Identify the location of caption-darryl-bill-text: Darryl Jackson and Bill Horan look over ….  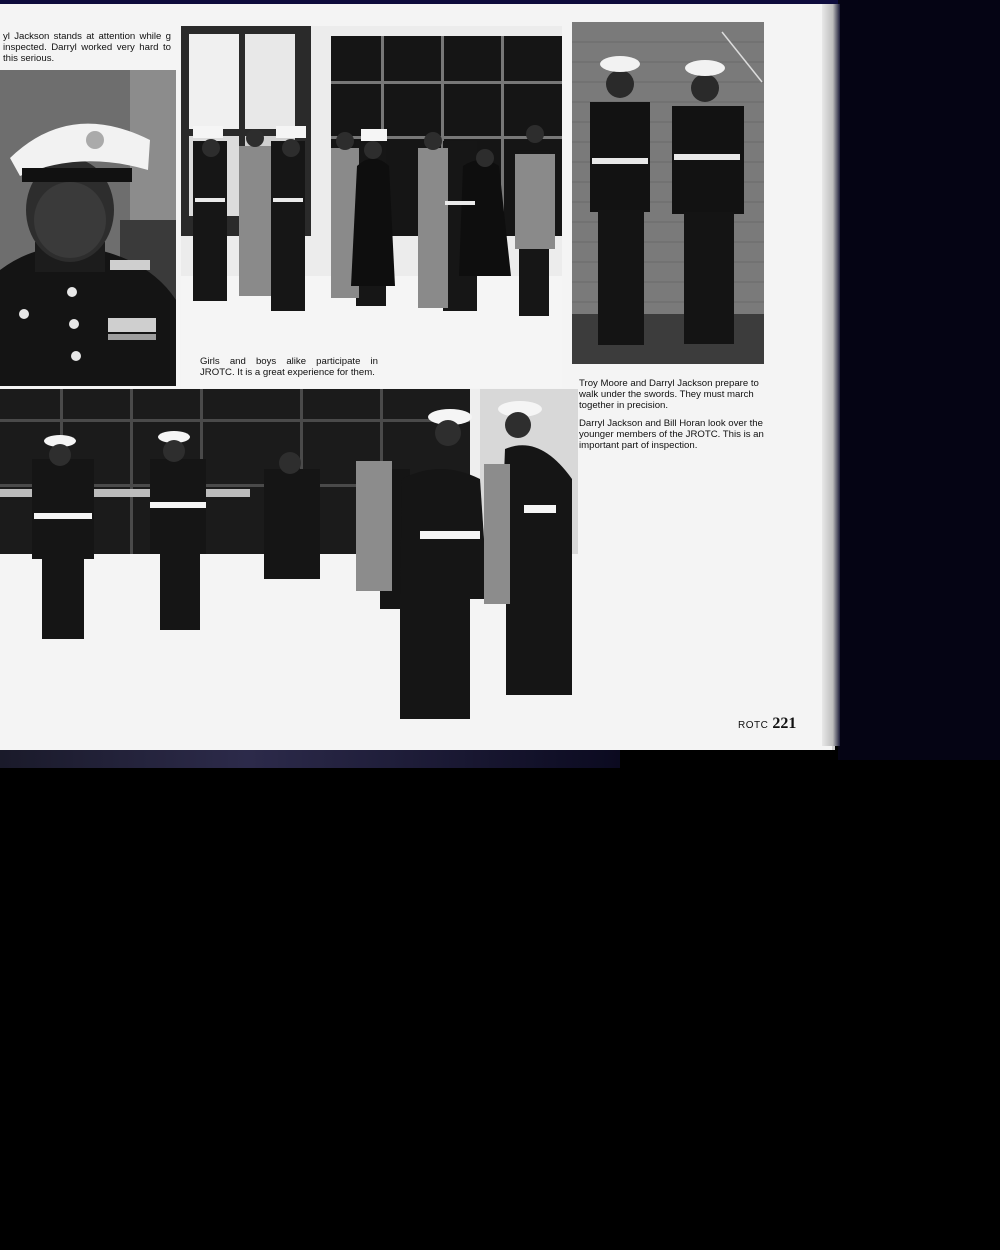
(671, 434).